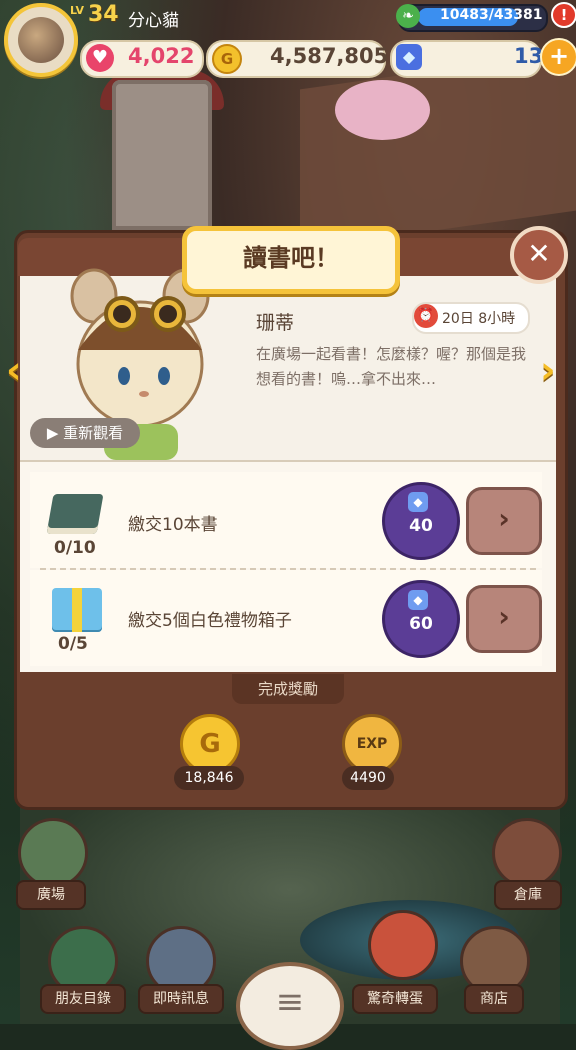  I want to click on gem-cost: 40, so click(421, 526).